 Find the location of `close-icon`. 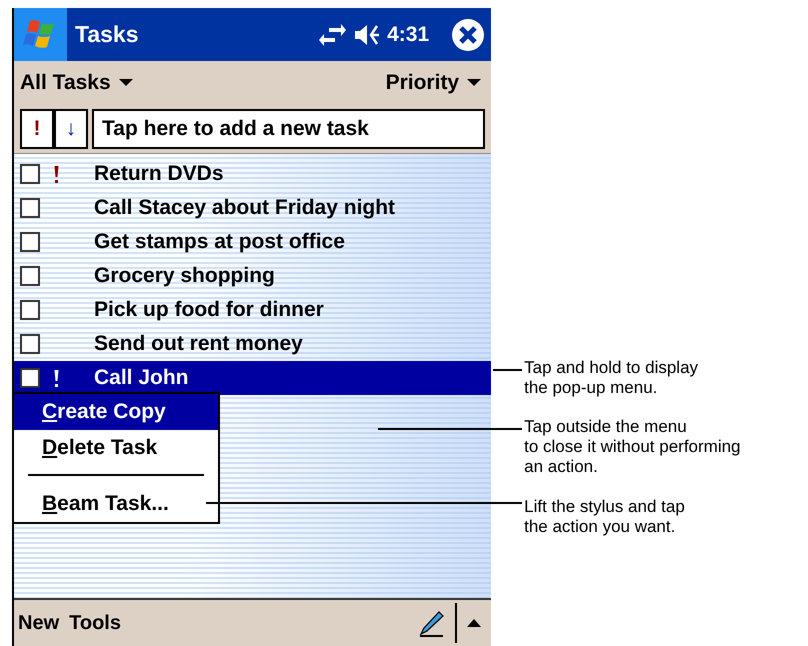

close-icon is located at coordinates (468, 35).